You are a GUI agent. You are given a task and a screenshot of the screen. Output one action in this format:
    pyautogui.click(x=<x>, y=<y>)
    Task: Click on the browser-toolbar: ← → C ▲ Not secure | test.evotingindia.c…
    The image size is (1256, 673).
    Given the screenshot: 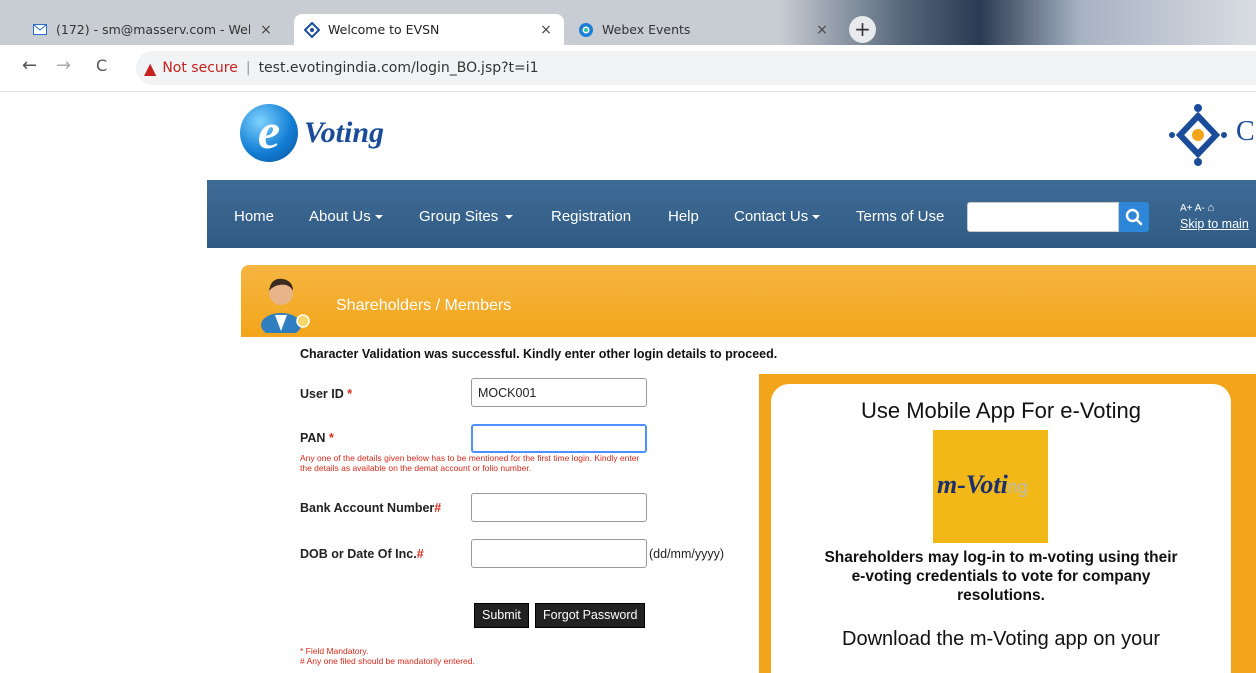 What is the action you would take?
    pyautogui.click(x=628, y=68)
    